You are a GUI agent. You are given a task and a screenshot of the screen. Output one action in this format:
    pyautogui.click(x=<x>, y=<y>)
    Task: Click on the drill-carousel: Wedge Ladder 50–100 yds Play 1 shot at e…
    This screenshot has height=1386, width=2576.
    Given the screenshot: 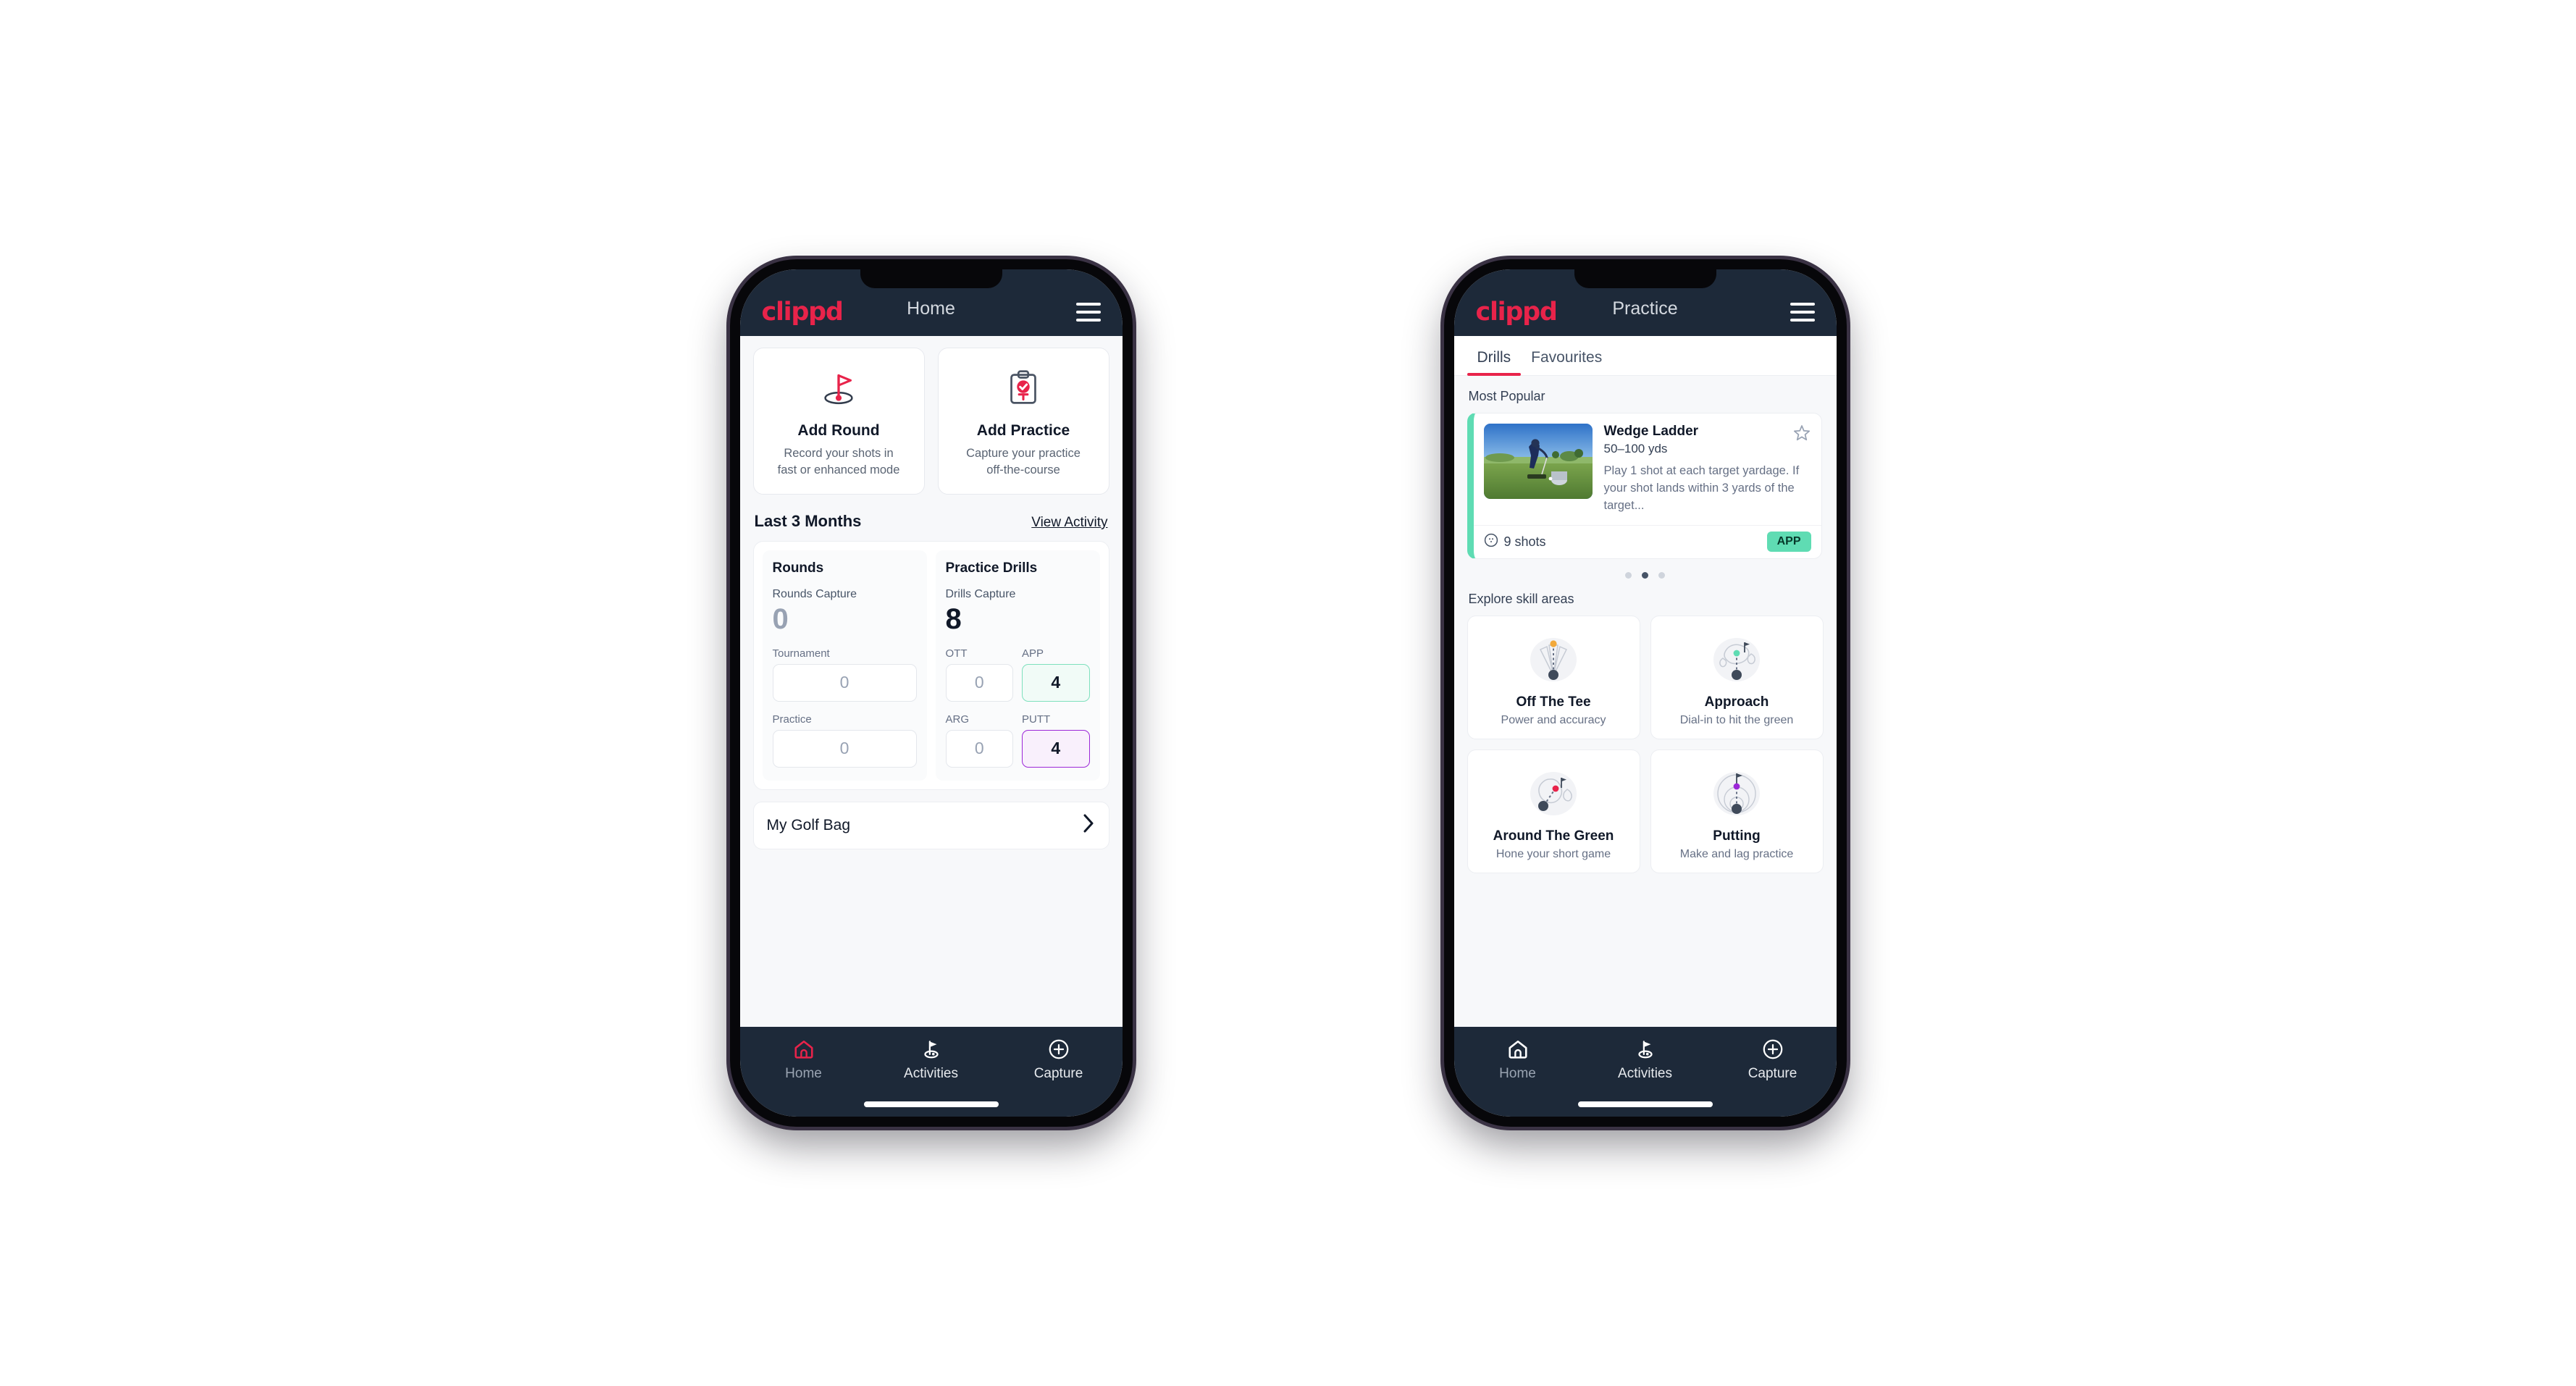 What is the action you would take?
    pyautogui.click(x=1645, y=486)
    